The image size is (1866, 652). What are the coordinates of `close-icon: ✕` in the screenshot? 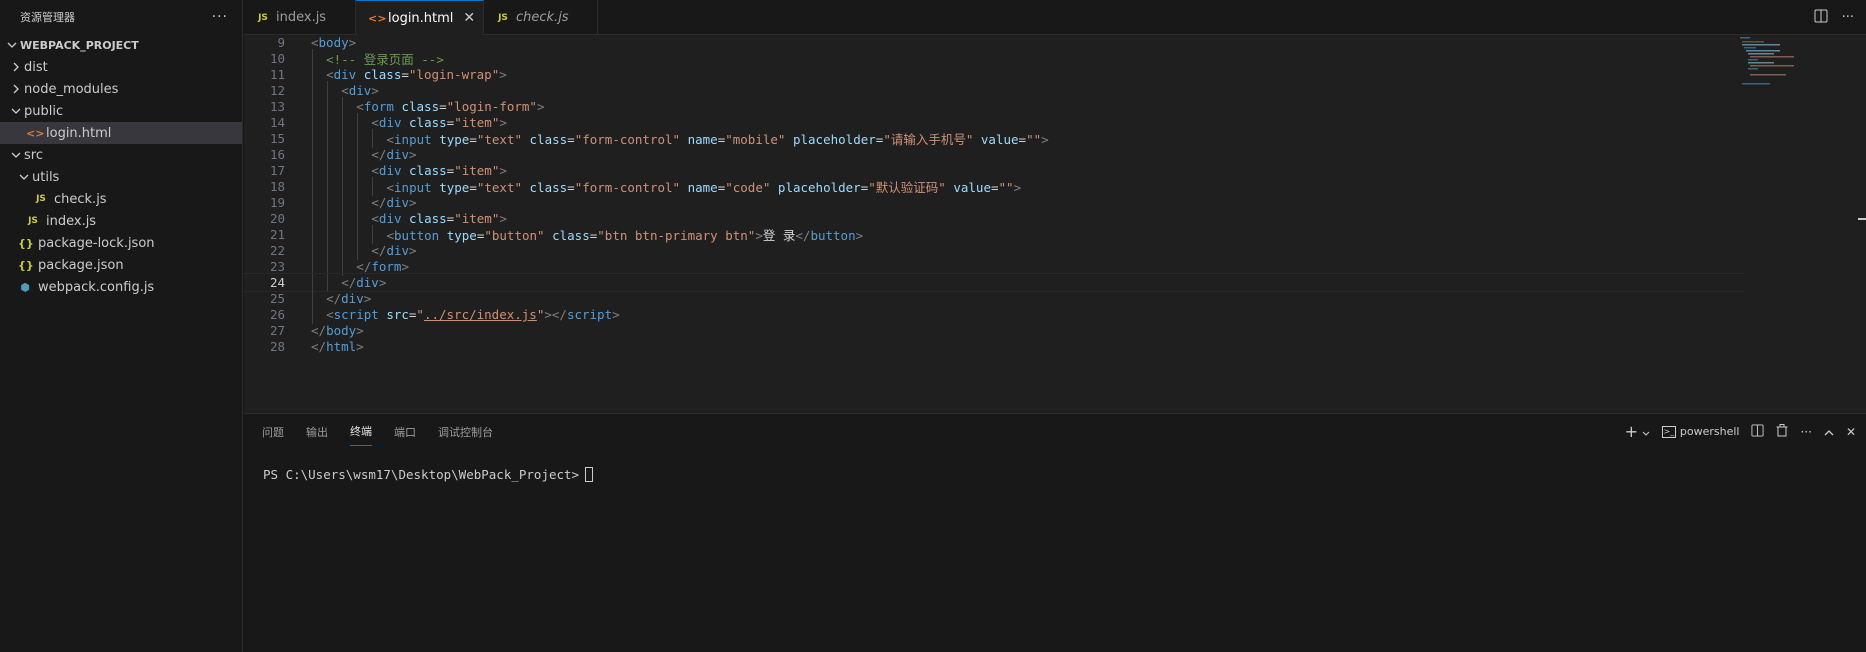 It's located at (469, 18).